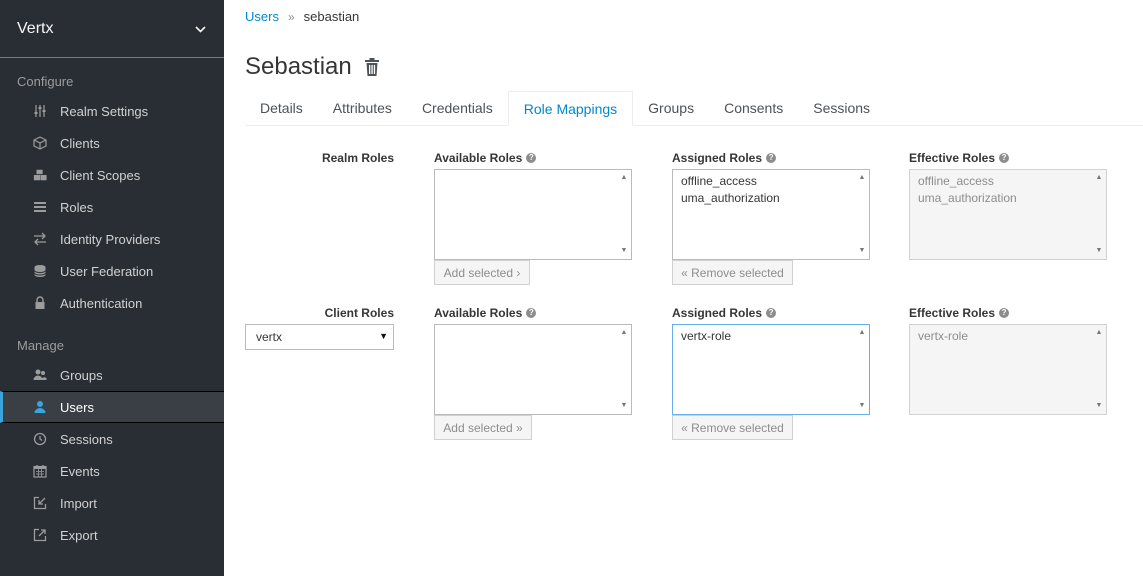  Describe the element at coordinates (482, 272) in the screenshot. I see `realm-add-selected-button: Add selected ›` at that location.